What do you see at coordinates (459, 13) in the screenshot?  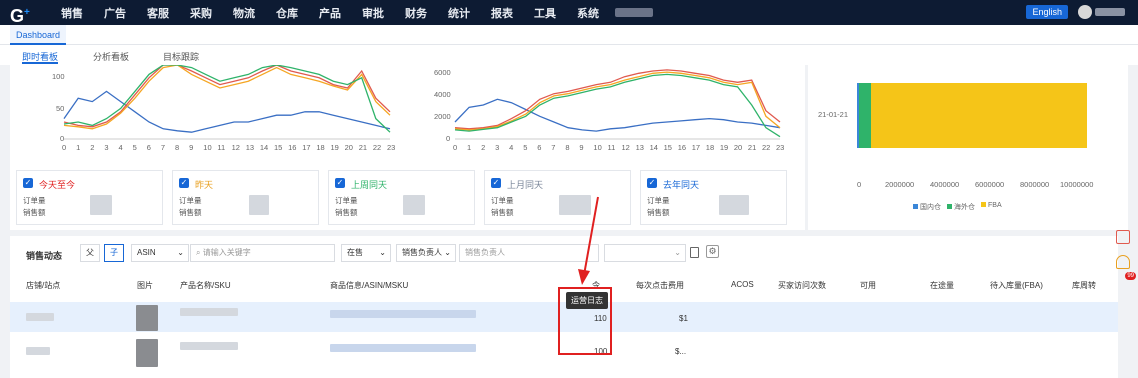 I see `nav-stats: 统计` at bounding box center [459, 13].